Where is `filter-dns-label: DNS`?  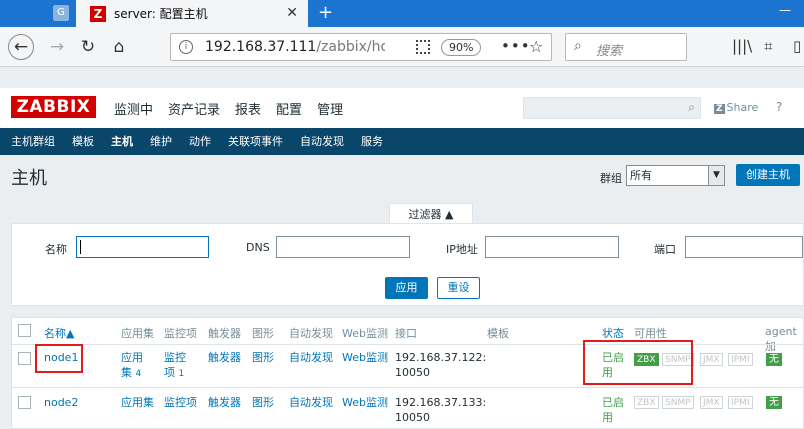 filter-dns-label: DNS is located at coordinates (258, 247).